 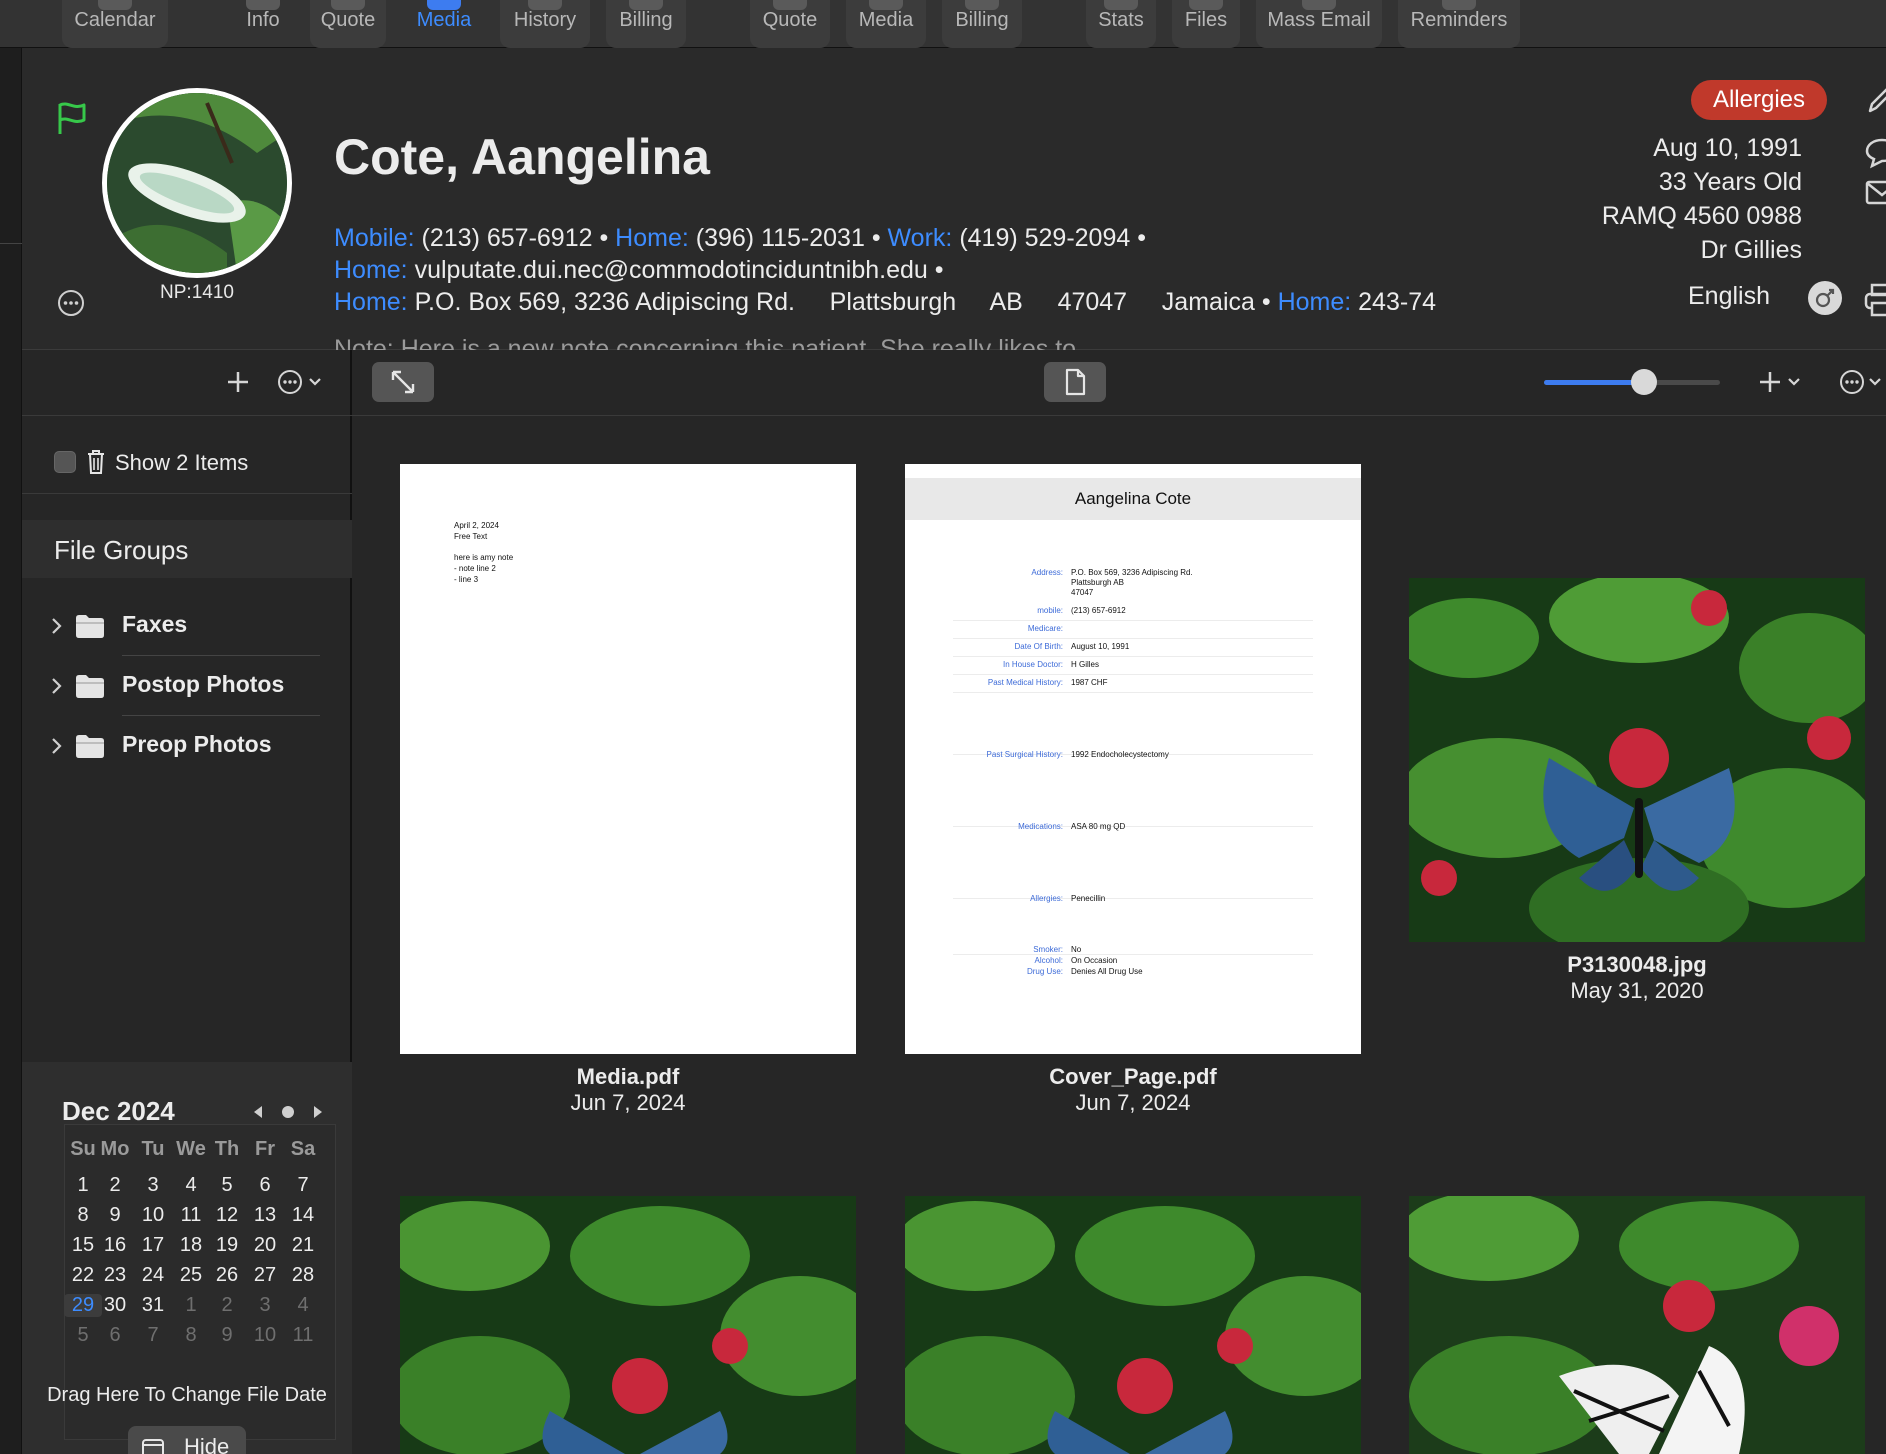 What do you see at coordinates (227, 1215) in the screenshot?
I see `calendar-day: 12` at bounding box center [227, 1215].